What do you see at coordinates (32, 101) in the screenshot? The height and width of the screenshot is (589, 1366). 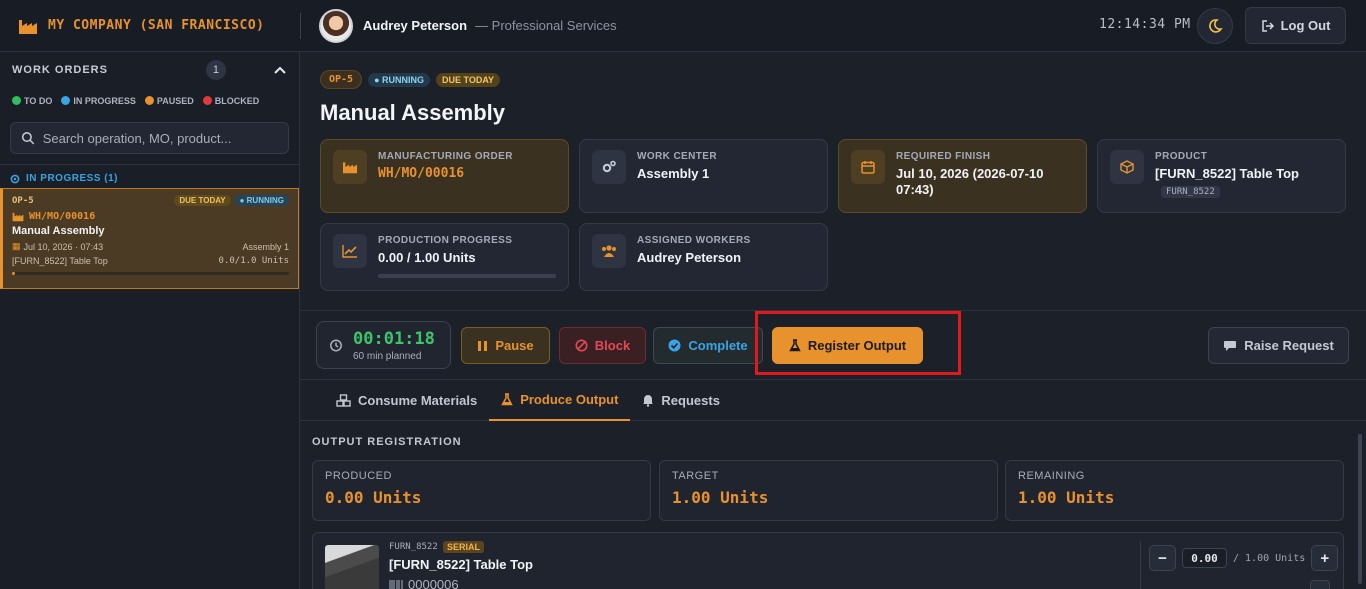 I see `legend-todo: TO DO` at bounding box center [32, 101].